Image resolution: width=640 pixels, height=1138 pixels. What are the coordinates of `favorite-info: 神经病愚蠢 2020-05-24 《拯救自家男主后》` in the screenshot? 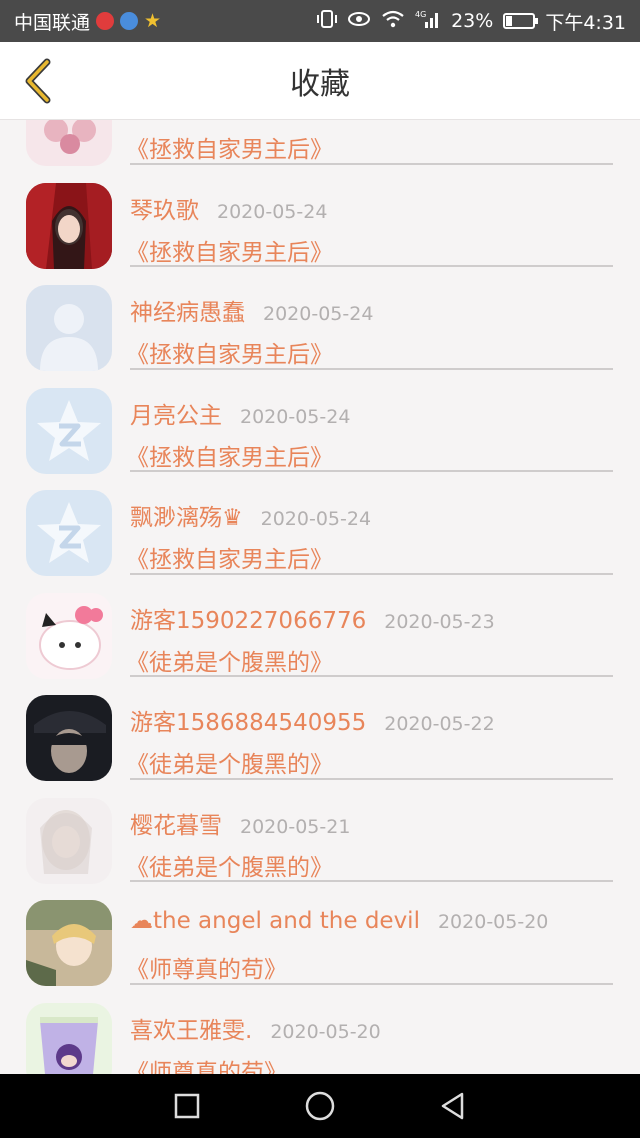 It's located at (369, 318).